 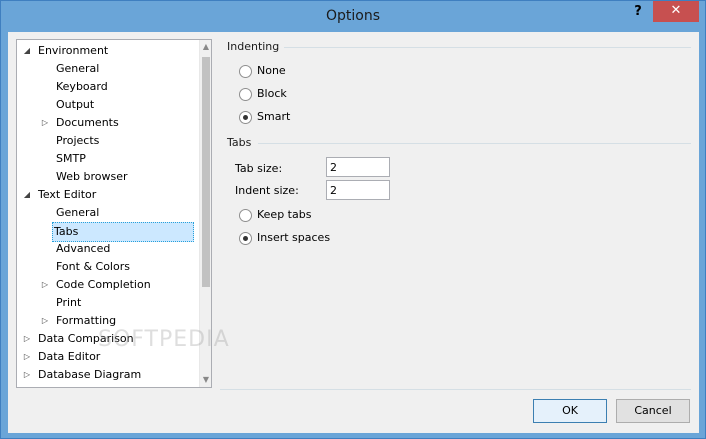 What do you see at coordinates (638, 12) in the screenshot?
I see `help-button: ?` at bounding box center [638, 12].